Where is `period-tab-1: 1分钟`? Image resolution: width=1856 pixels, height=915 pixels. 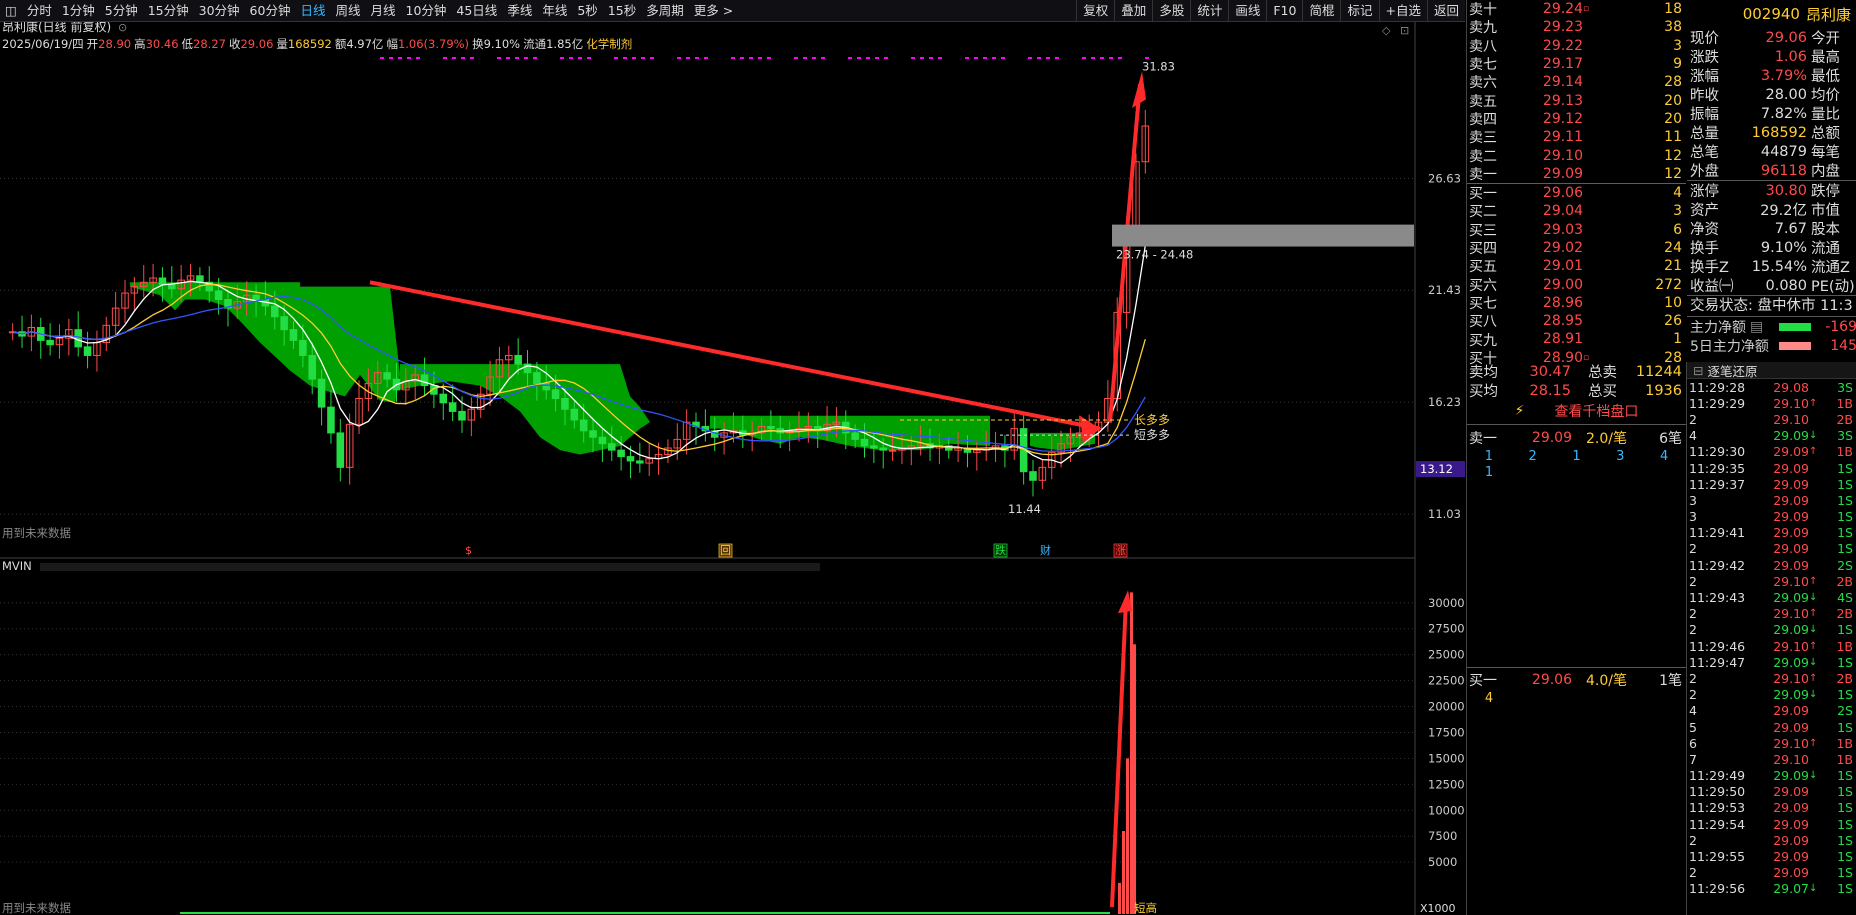 period-tab-1: 1分钟 is located at coordinates (78, 11).